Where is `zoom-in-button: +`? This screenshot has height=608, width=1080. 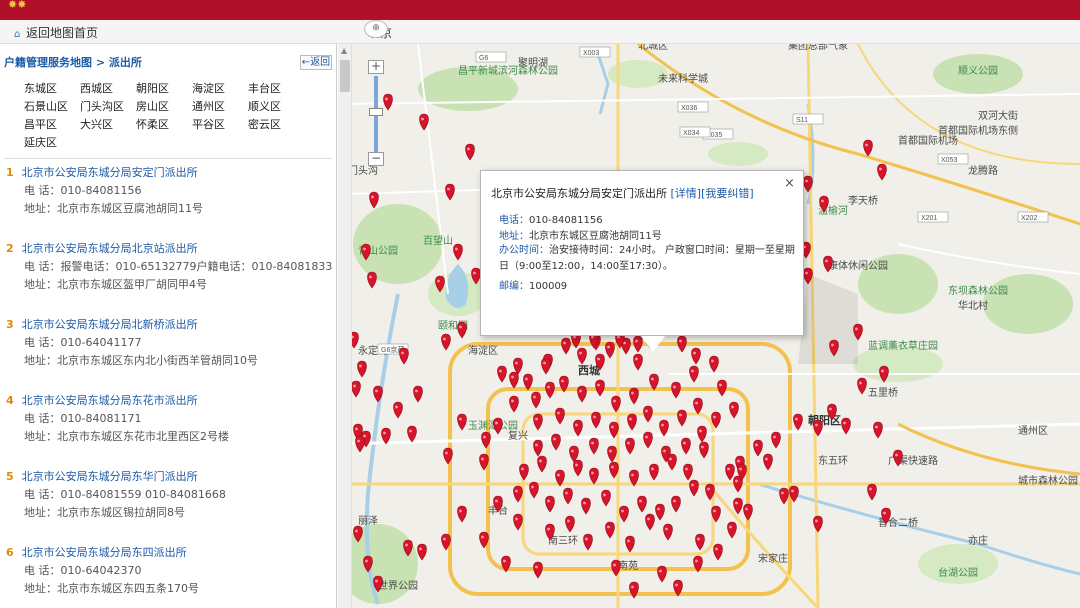
zoom-in-button: + is located at coordinates (376, 67).